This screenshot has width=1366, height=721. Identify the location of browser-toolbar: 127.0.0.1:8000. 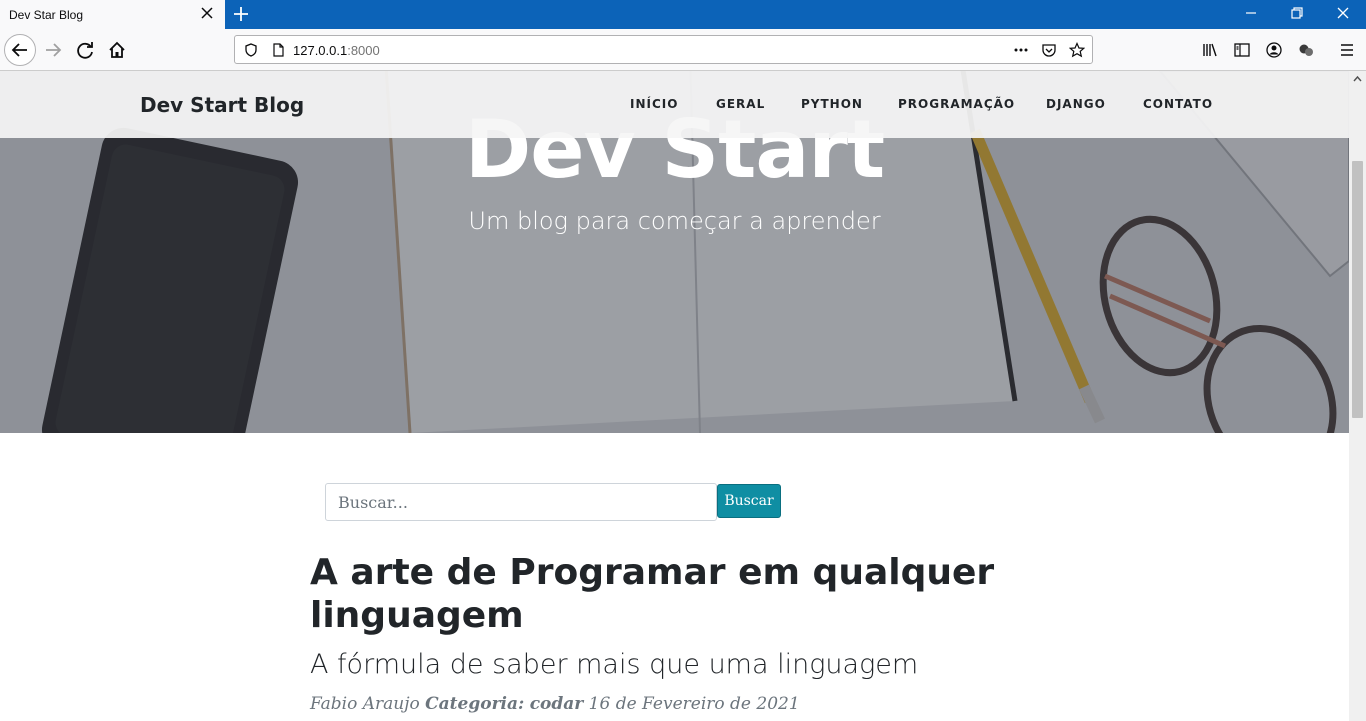
(683, 50).